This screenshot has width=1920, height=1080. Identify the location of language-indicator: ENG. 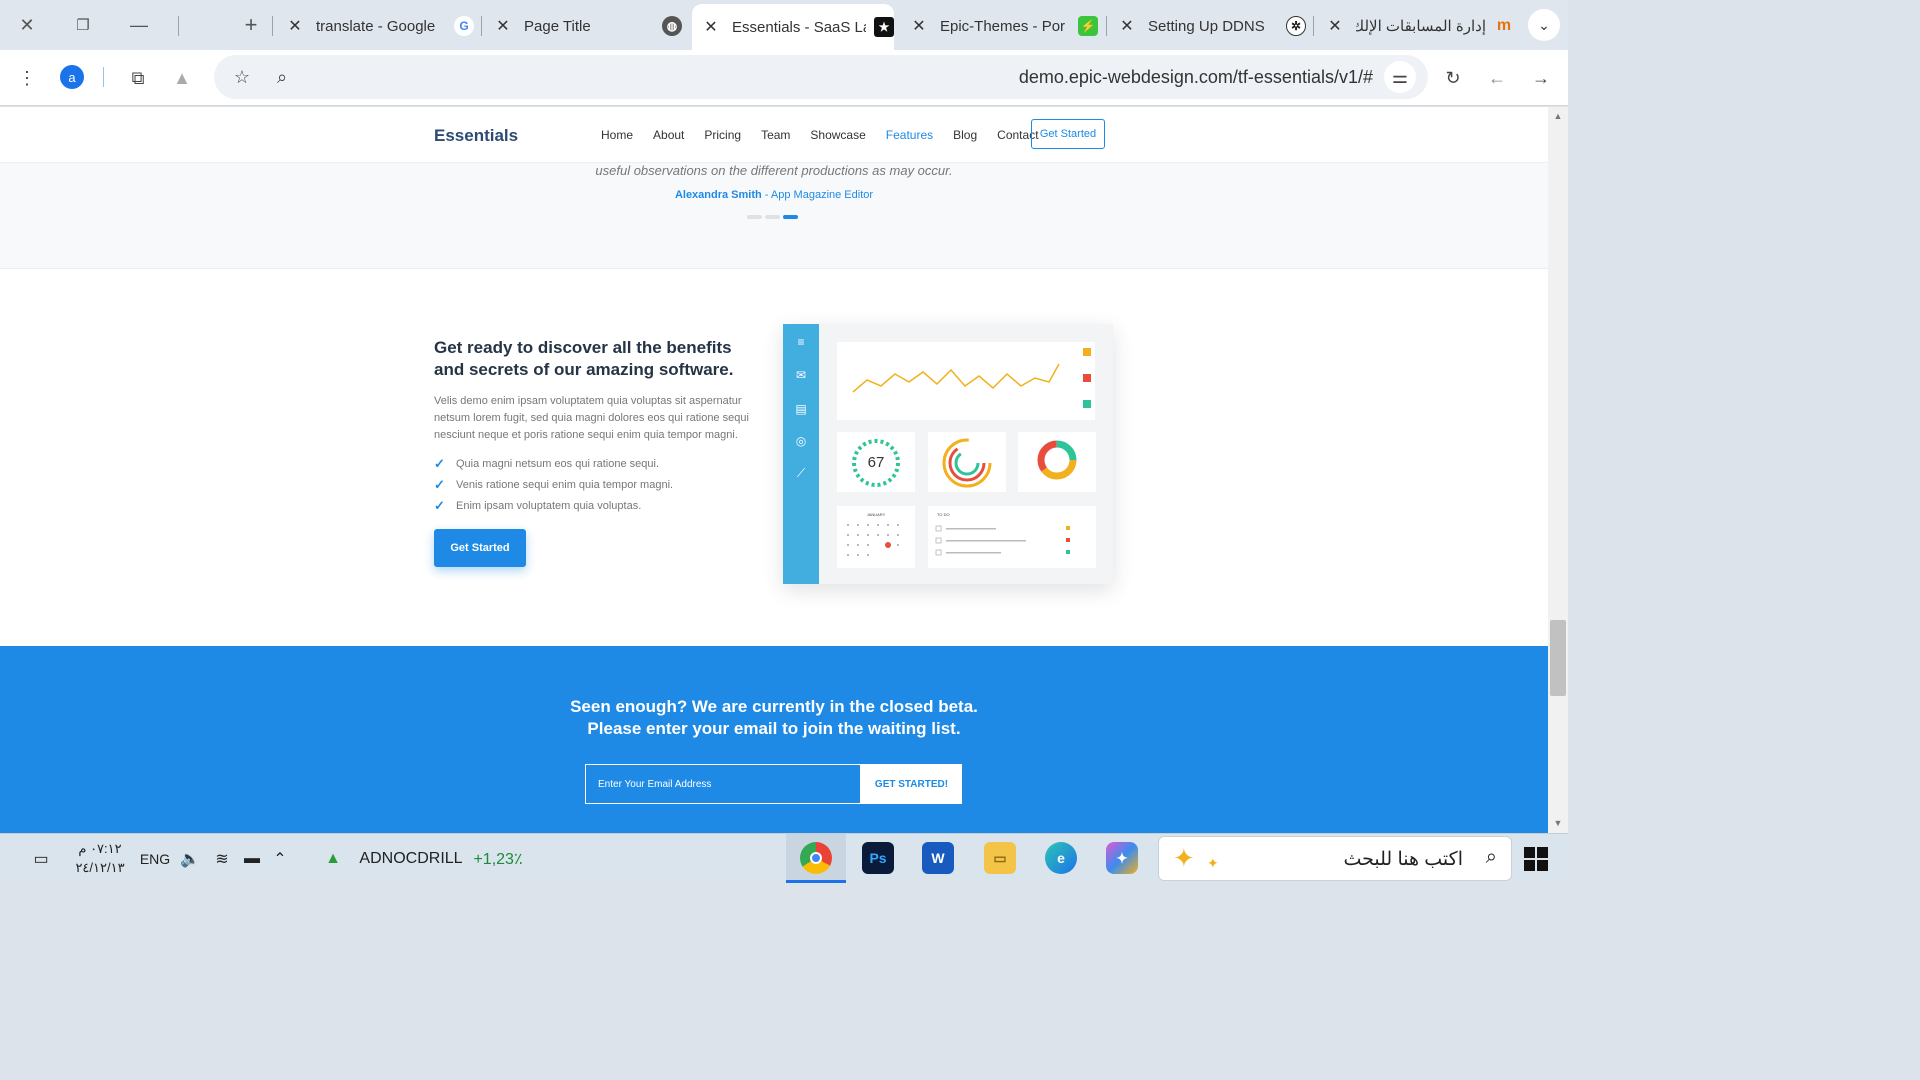
(155, 858).